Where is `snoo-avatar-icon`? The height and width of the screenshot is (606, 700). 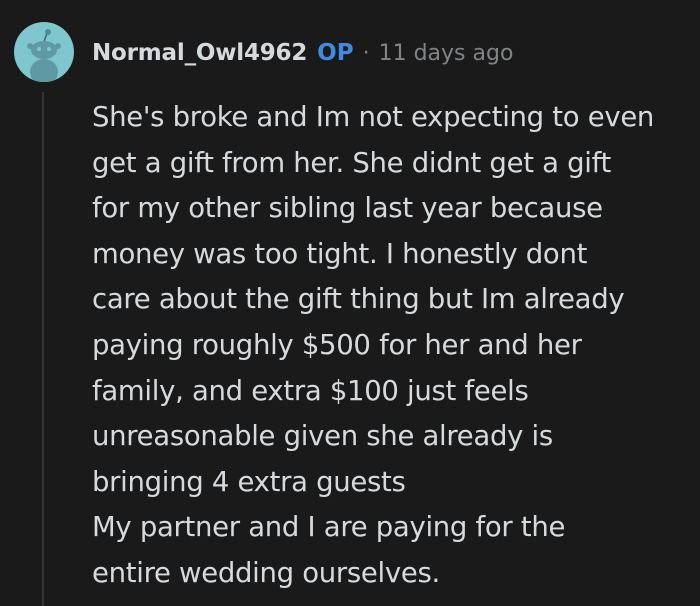 snoo-avatar-icon is located at coordinates (44, 55).